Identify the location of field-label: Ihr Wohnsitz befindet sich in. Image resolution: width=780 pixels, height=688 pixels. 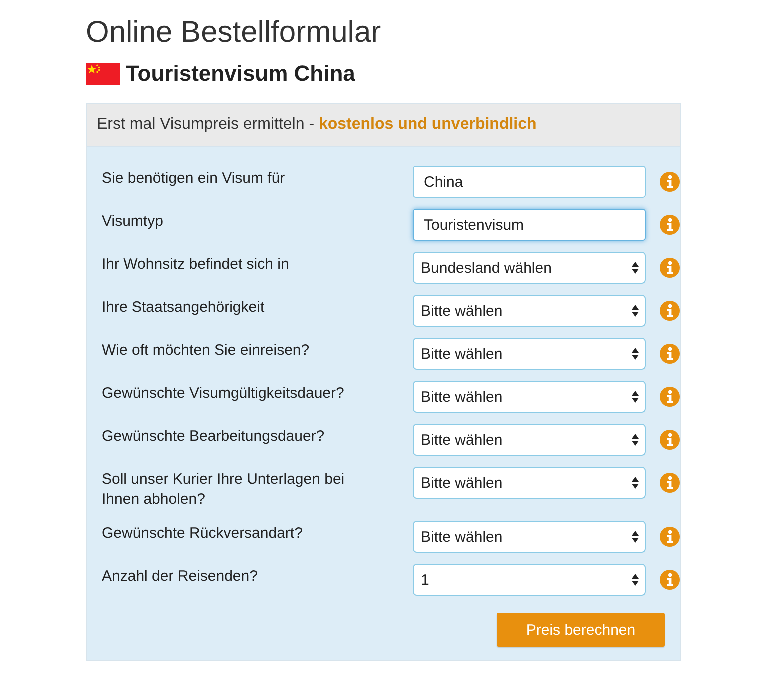
(196, 265).